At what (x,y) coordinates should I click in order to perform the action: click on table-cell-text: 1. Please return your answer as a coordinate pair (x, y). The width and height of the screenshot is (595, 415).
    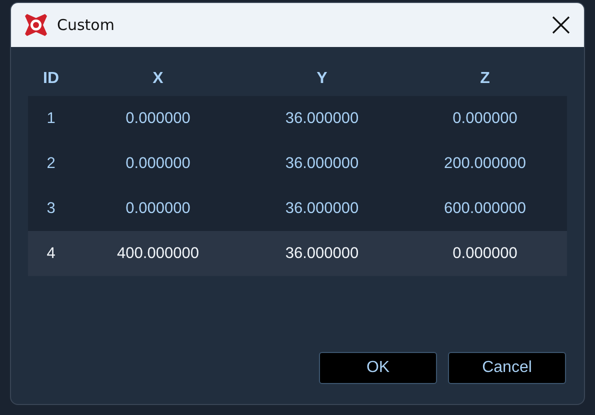
    Looking at the image, I should click on (51, 118).